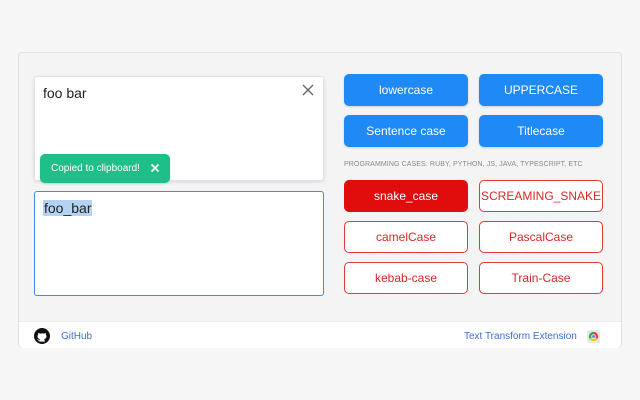 The height and width of the screenshot is (400, 640). I want to click on footer: GitHub Text Transform Extension, so click(320, 334).